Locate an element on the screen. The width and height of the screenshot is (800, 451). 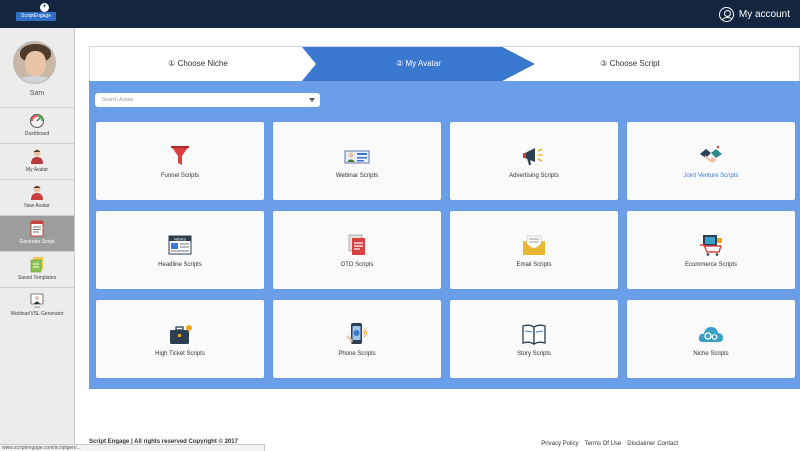
card-niche-scripts: Niche Scripts is located at coordinates (711, 339).